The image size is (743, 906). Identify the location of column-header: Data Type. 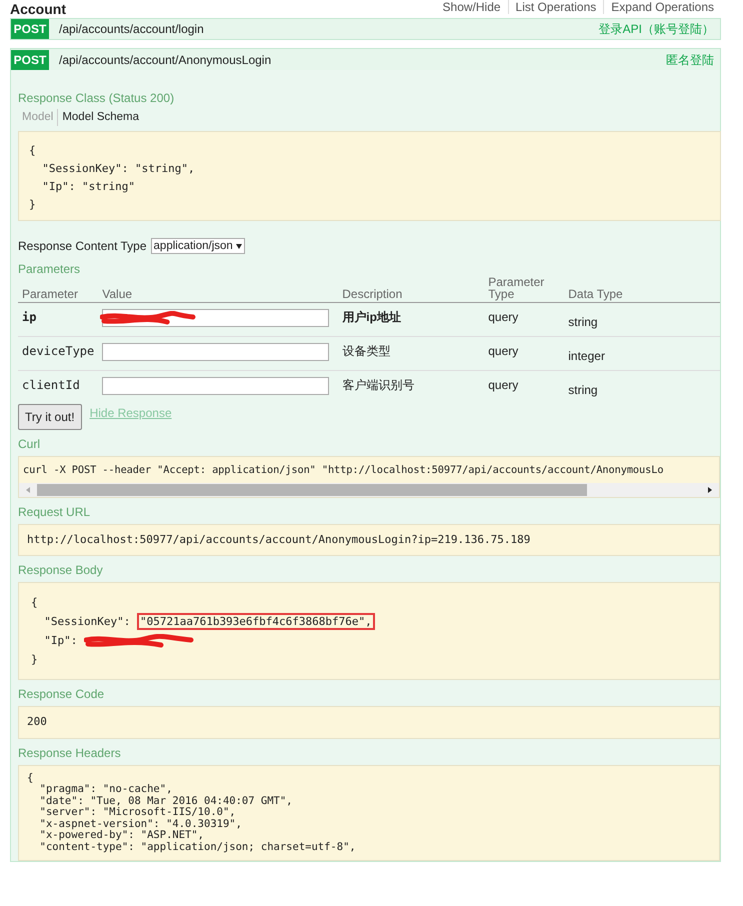
(642, 289).